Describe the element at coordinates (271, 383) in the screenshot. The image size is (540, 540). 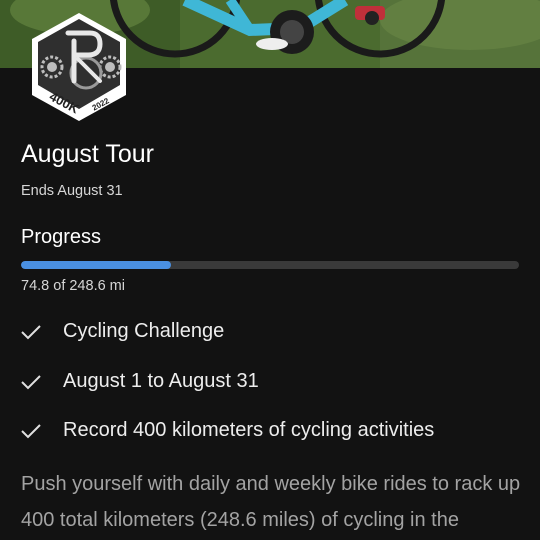
I see `detail-row-dates: August 1 to August 31` at that location.